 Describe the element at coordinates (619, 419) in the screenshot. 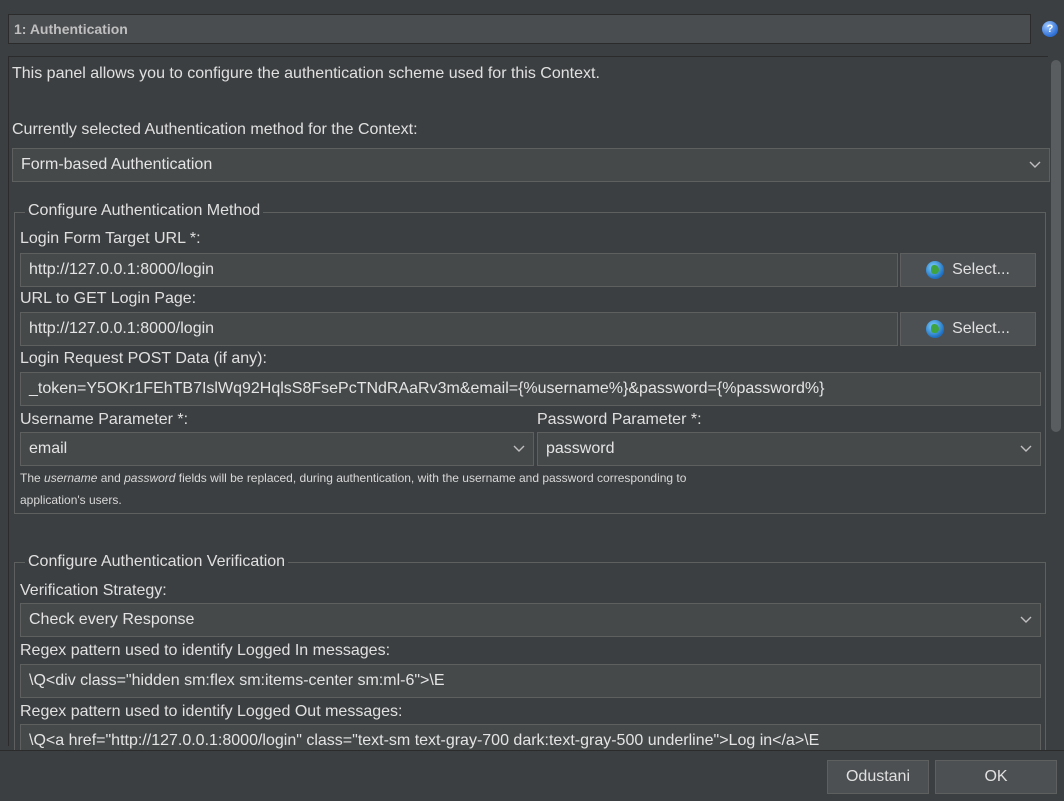

I see `password-param-label: Password Parameter *:` at that location.